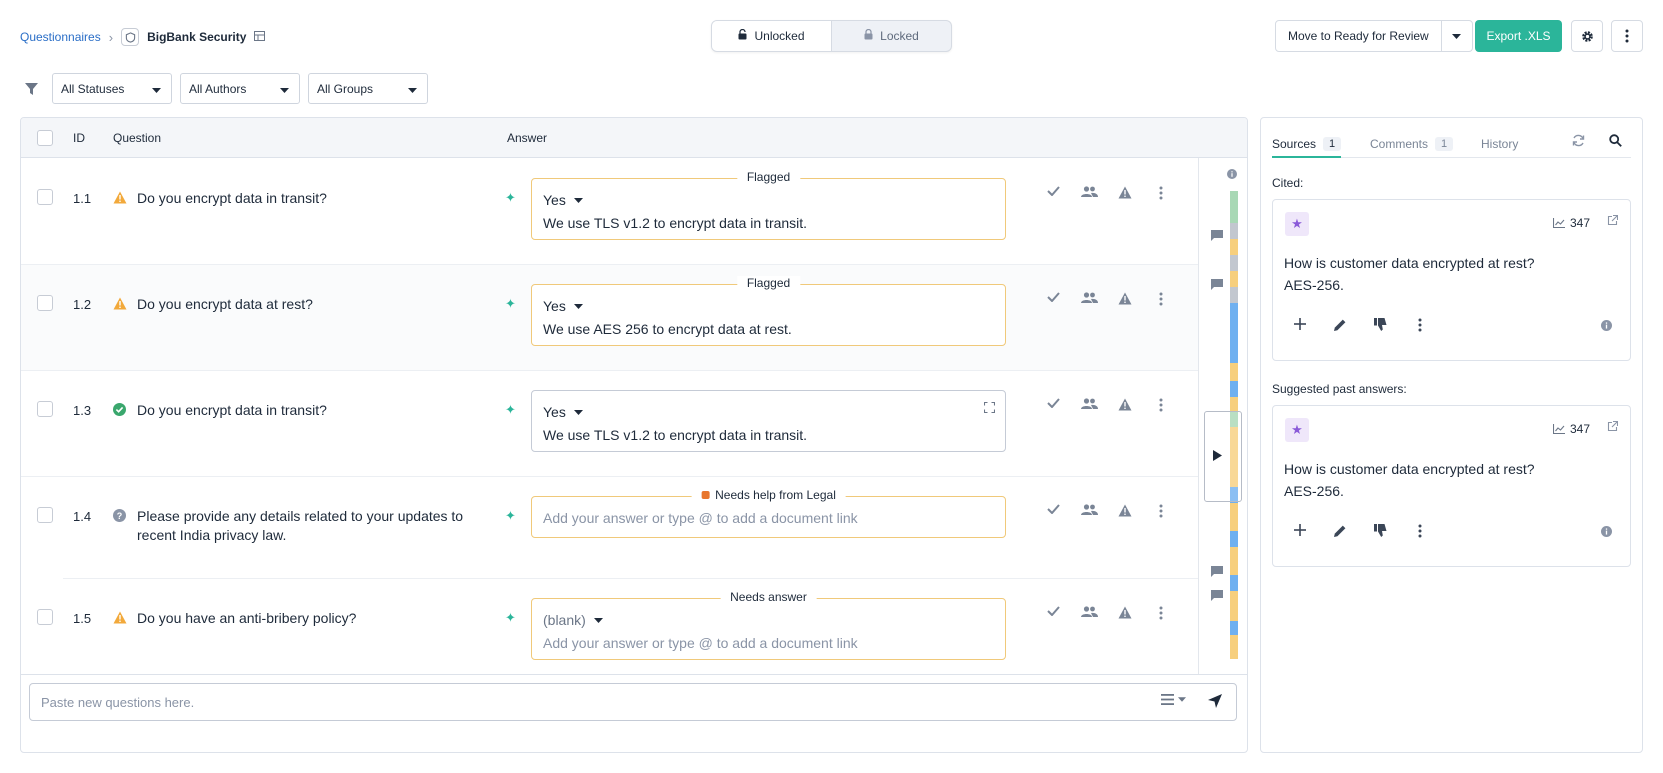 The height and width of the screenshot is (773, 1663). I want to click on table-icon, so click(260, 37).